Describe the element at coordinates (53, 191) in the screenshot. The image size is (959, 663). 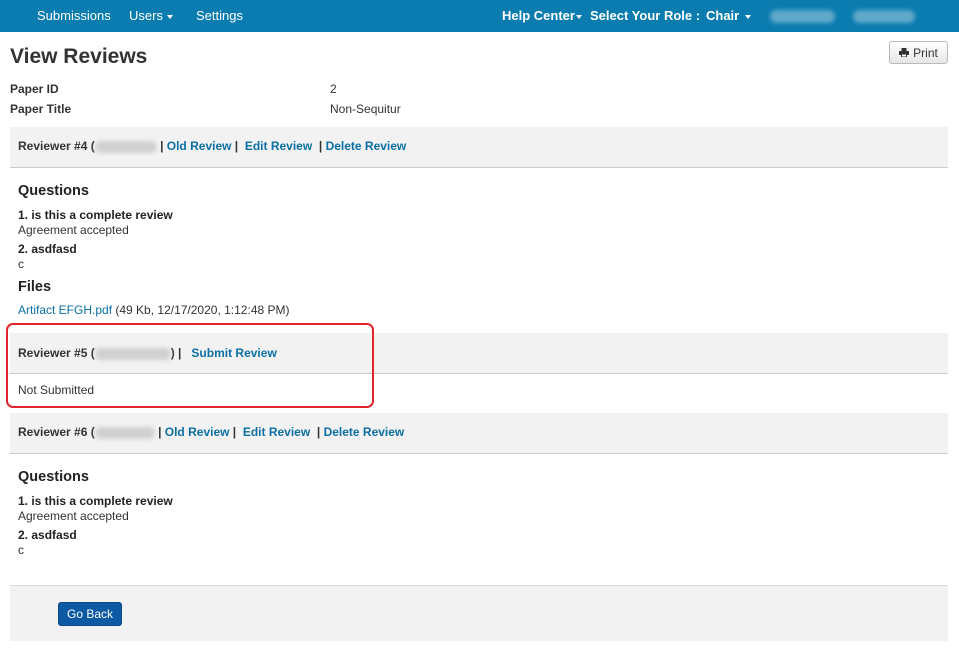
I see `reviewer-4-questions-heading: Questions` at that location.